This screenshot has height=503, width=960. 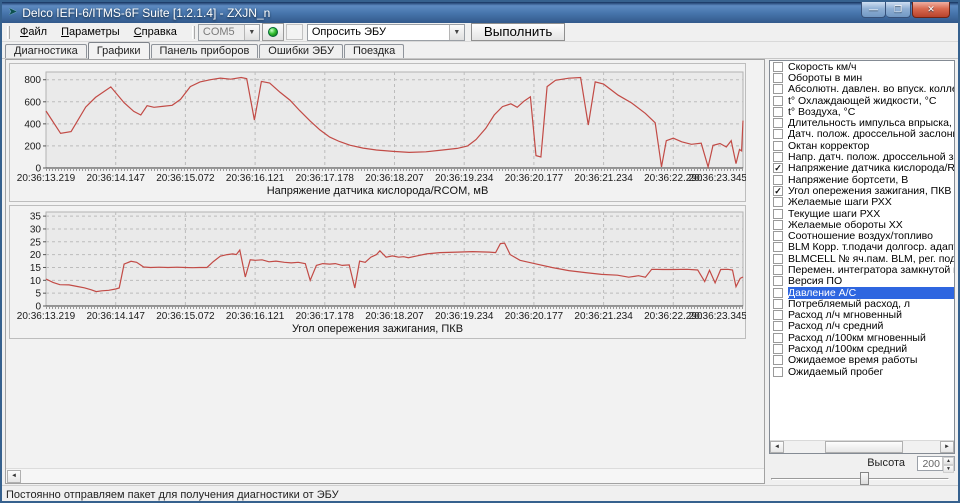 I want to click on scrollbar-thumb, so click(x=863, y=447).